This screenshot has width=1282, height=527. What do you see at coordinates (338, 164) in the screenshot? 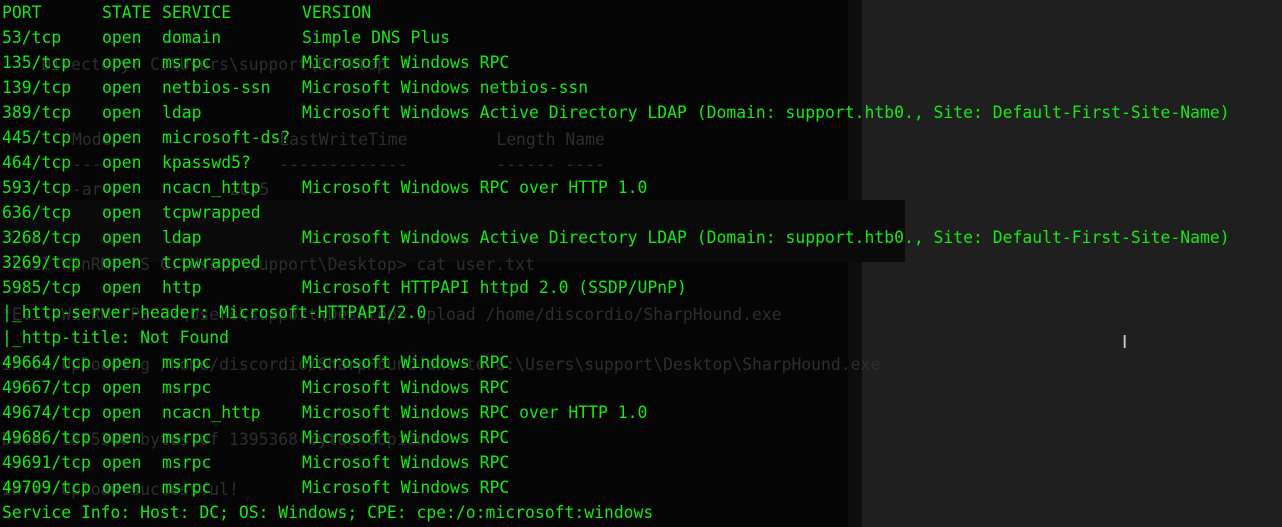
I see `ghost-line: ---- ------------- ------ ----` at bounding box center [338, 164].